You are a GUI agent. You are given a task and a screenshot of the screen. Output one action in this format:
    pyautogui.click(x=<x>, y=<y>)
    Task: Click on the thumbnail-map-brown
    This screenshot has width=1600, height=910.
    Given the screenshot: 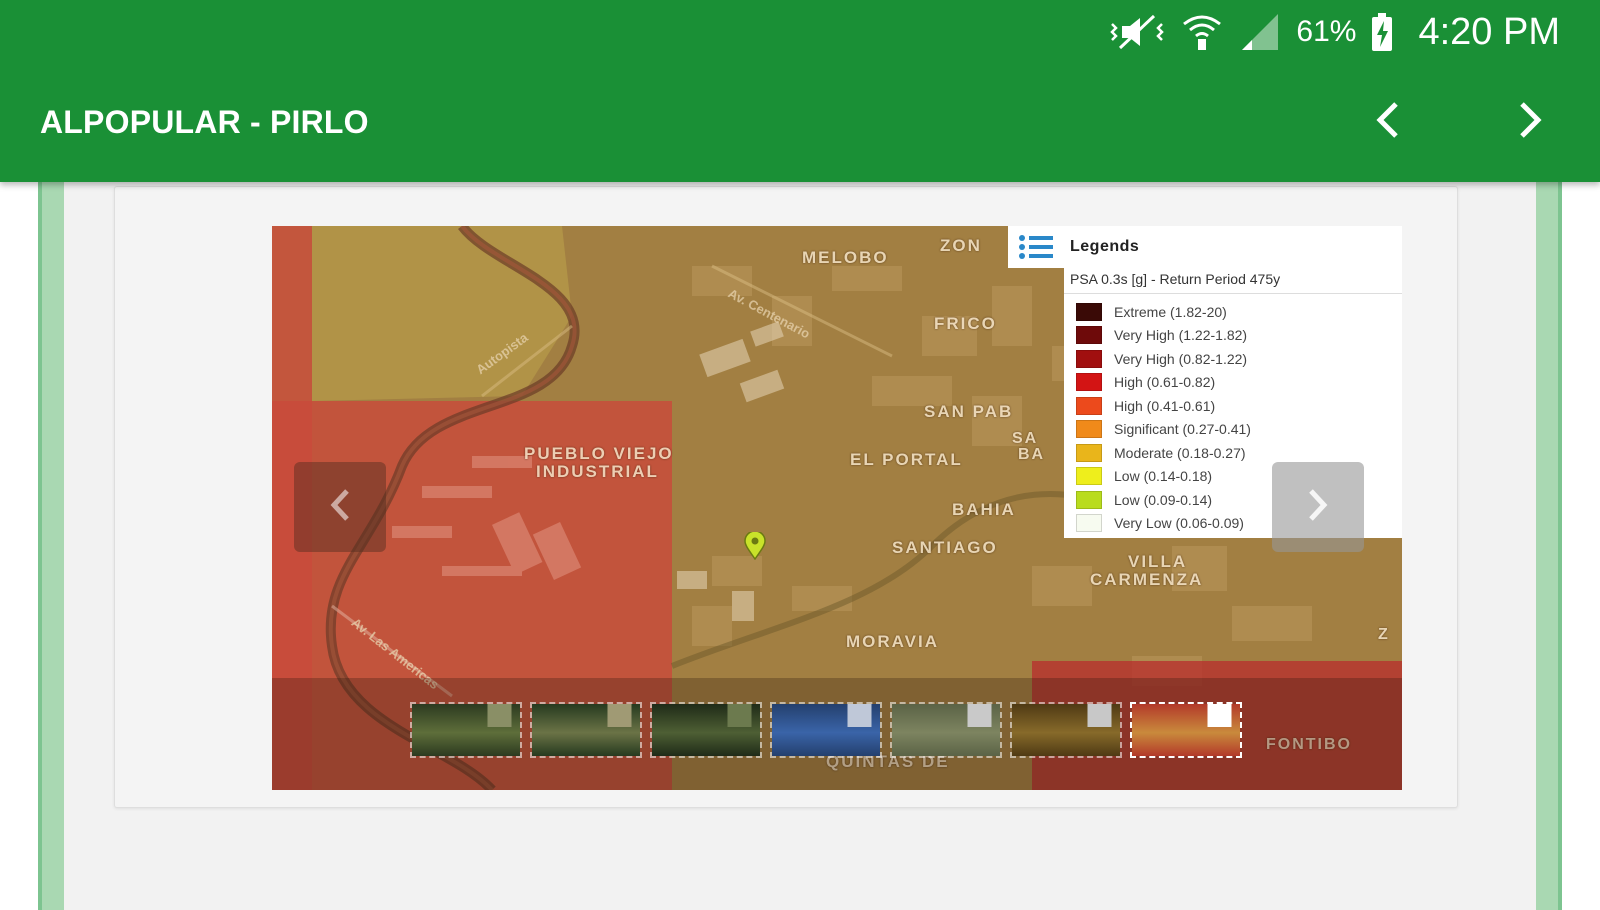 What is the action you would take?
    pyautogui.click(x=1066, y=730)
    